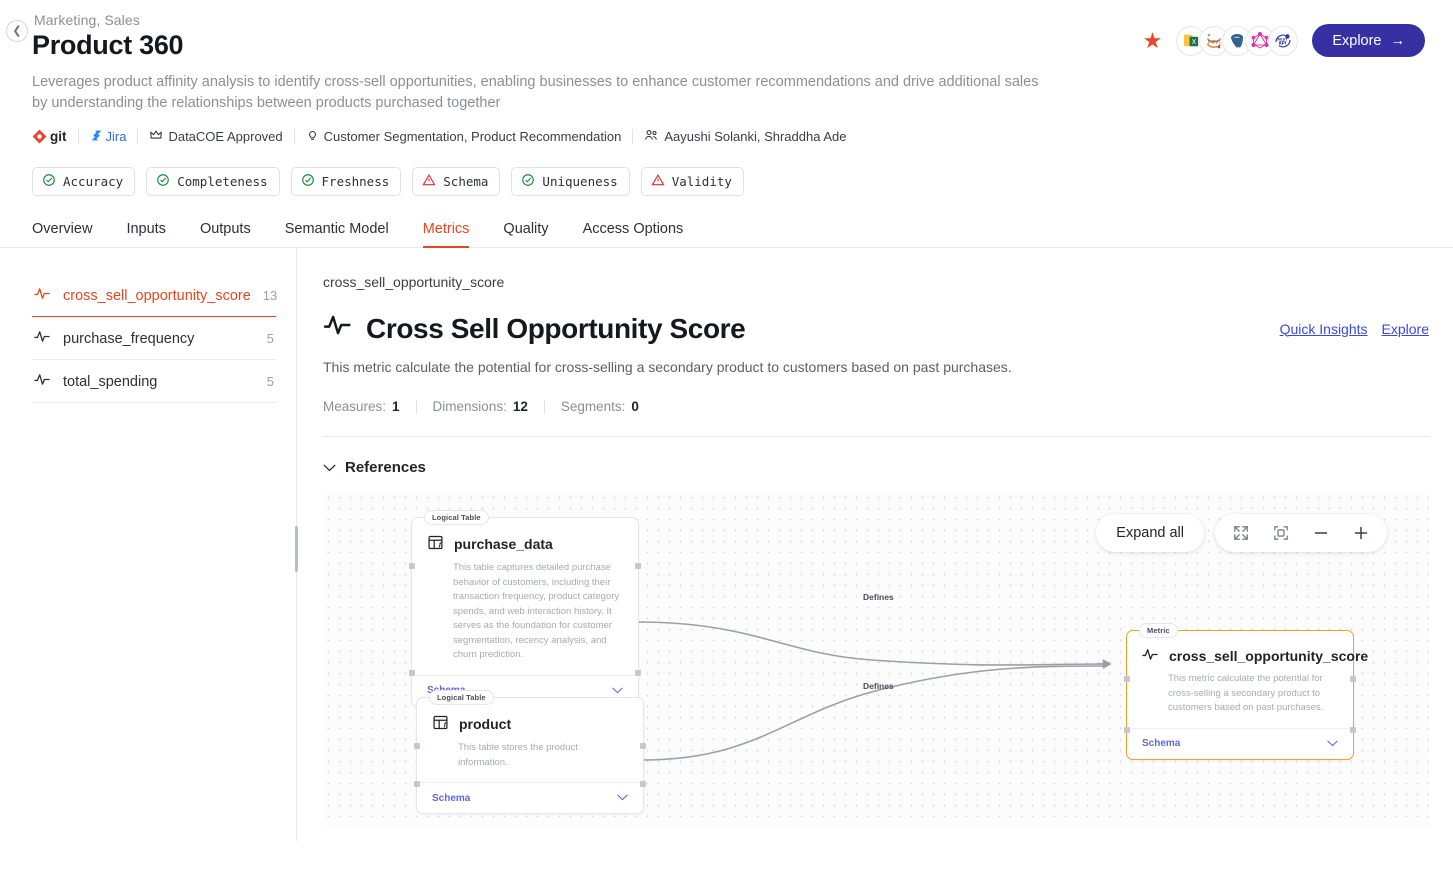 This screenshot has width=1453, height=871. What do you see at coordinates (446, 234) in the screenshot?
I see `tab-metrics: Metrics` at bounding box center [446, 234].